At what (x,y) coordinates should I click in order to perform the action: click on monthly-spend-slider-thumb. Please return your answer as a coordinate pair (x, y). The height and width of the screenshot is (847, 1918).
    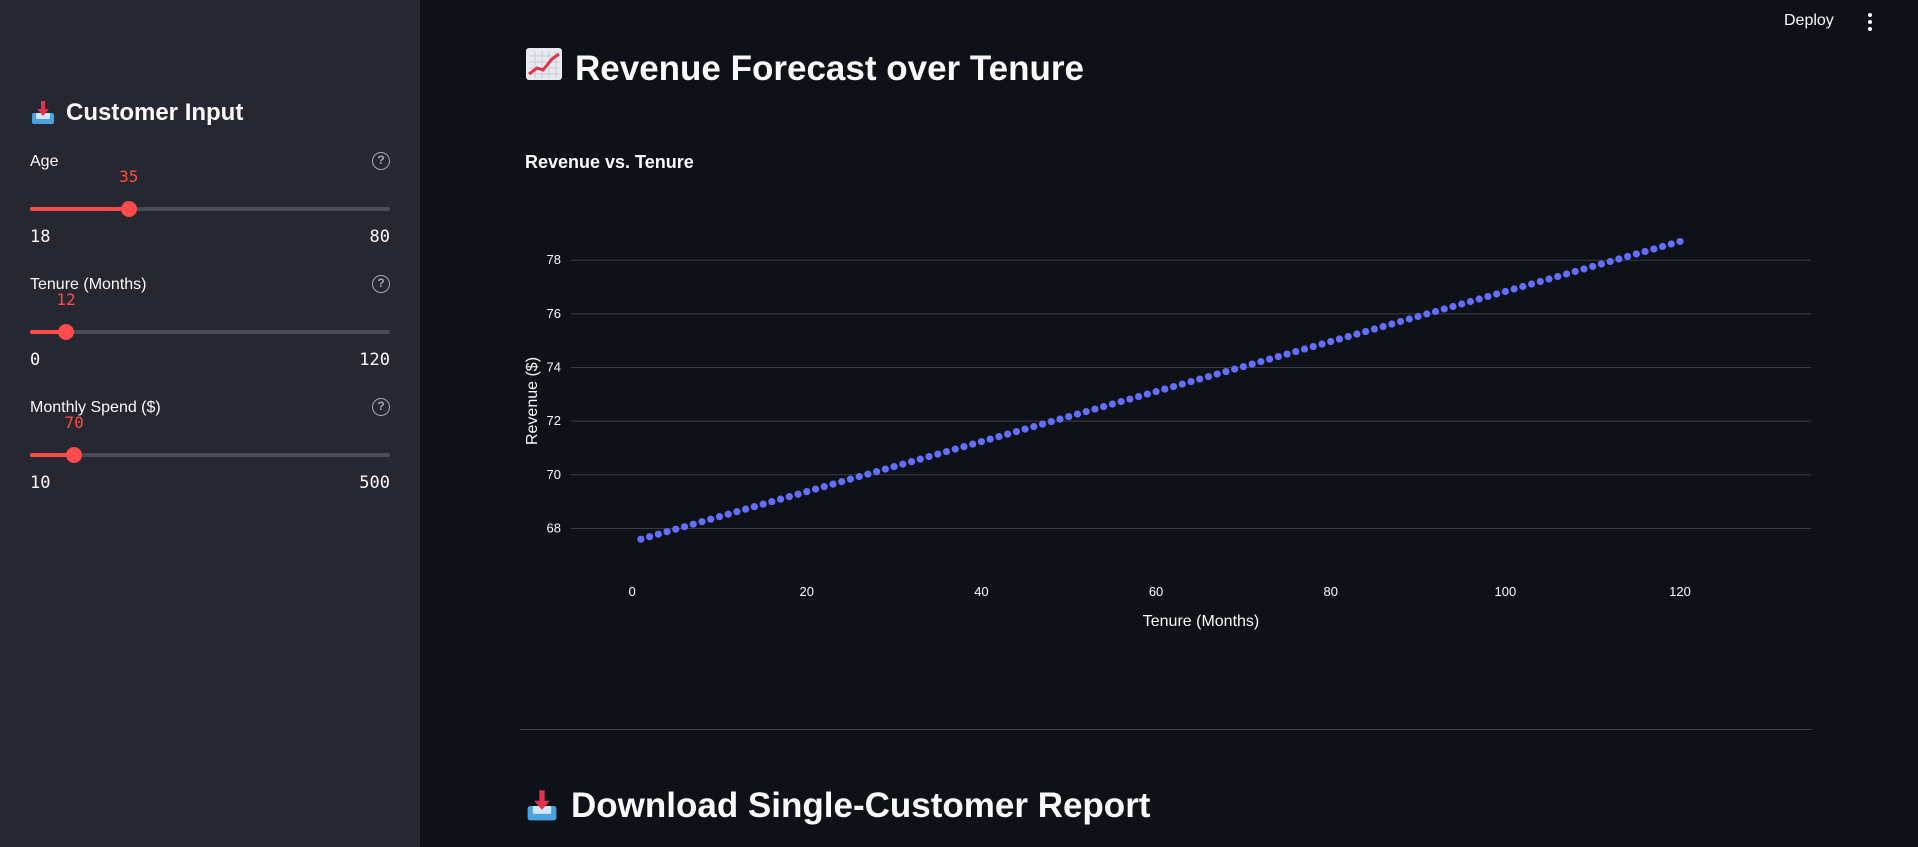
    Looking at the image, I should click on (74, 455).